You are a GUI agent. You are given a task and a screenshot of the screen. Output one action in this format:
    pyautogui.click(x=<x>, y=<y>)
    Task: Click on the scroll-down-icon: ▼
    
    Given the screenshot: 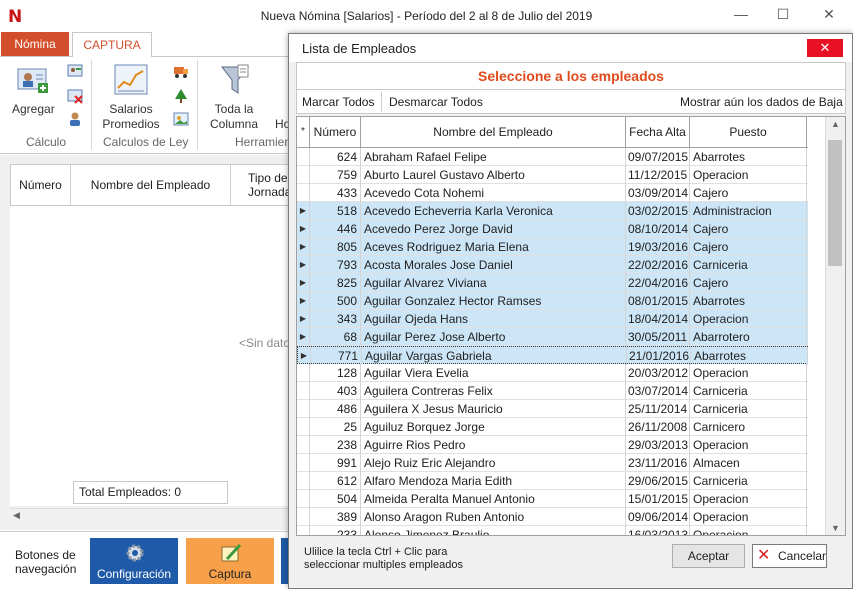 What is the action you would take?
    pyautogui.click(x=835, y=528)
    